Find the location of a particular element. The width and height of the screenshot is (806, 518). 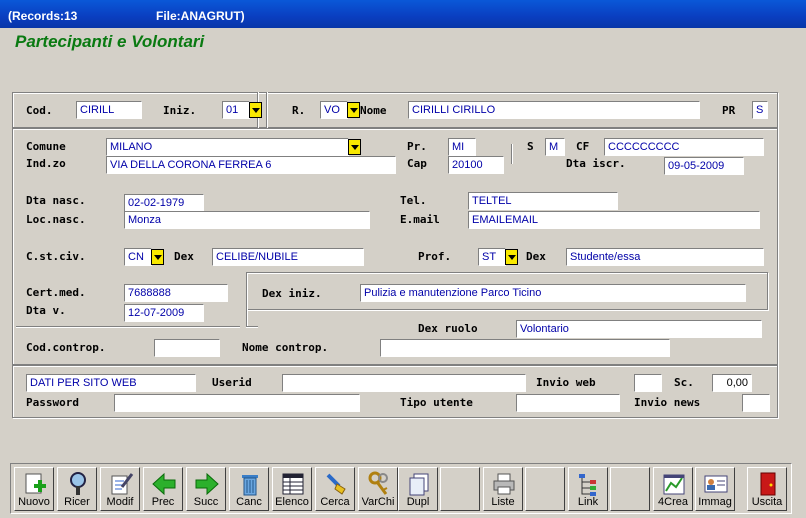

precedente-button: Prec is located at coordinates (163, 489).